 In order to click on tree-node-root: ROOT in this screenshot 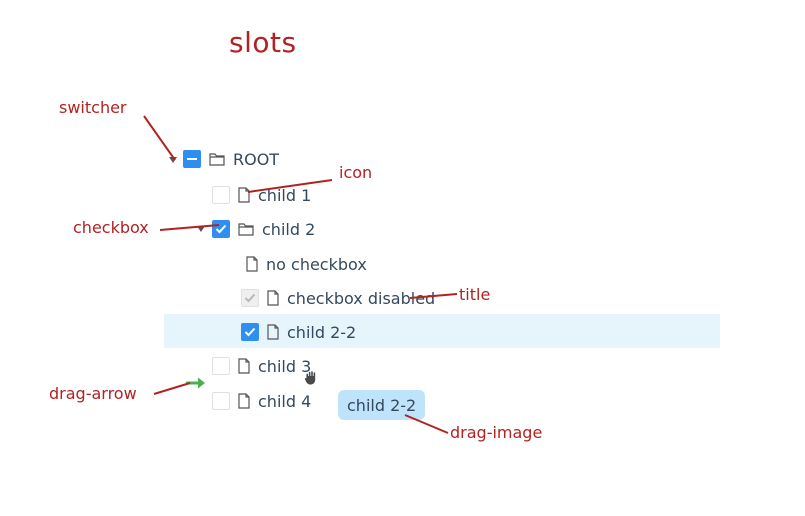, I will do `click(231, 159)`.